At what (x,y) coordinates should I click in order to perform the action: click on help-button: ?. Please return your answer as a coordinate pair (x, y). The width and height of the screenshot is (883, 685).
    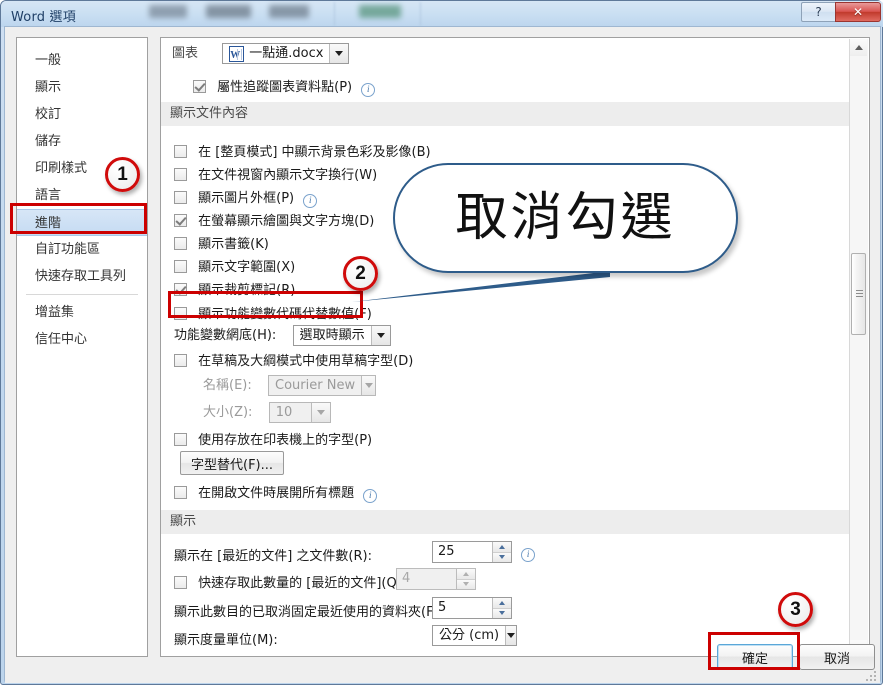
    Looking at the image, I should click on (818, 12).